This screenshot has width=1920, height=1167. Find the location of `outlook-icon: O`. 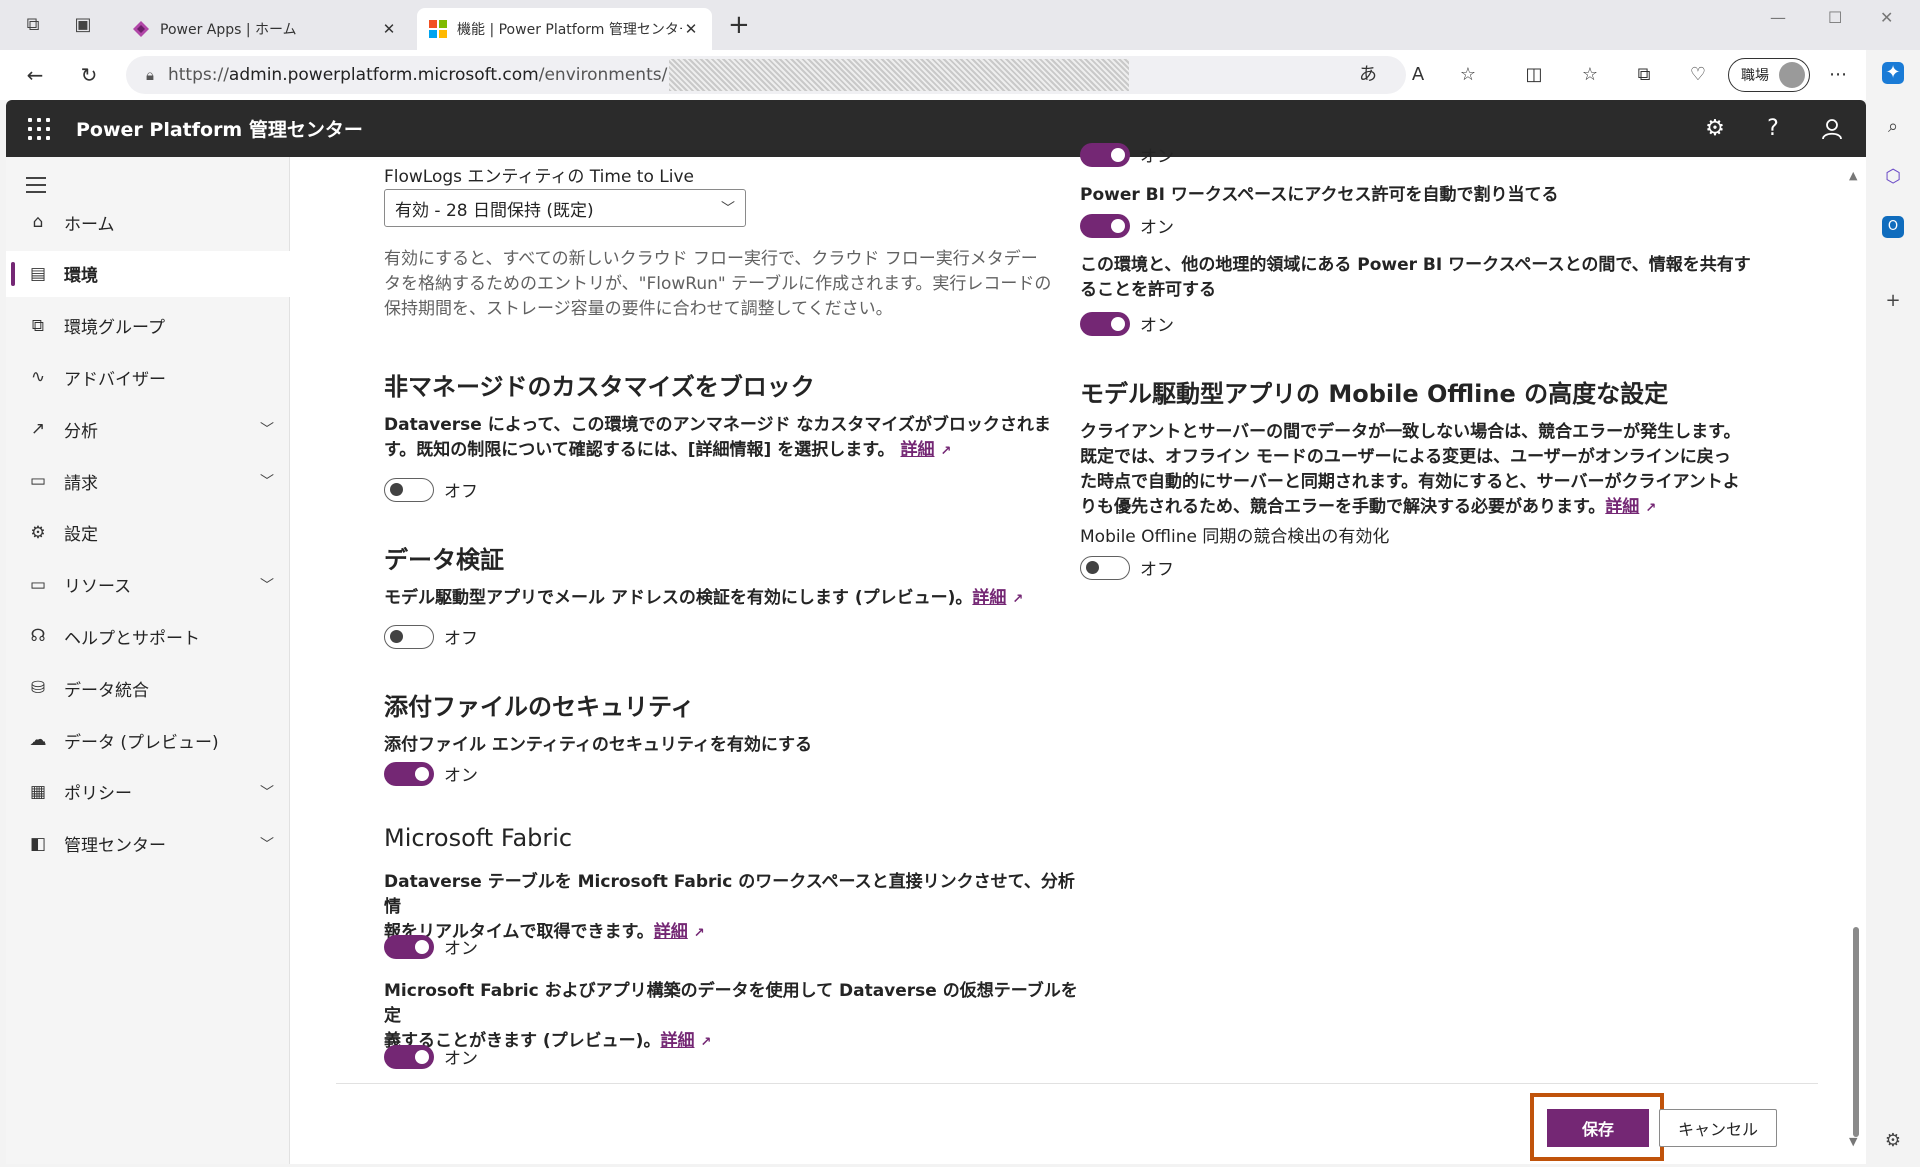

outlook-icon: O is located at coordinates (1893, 227).